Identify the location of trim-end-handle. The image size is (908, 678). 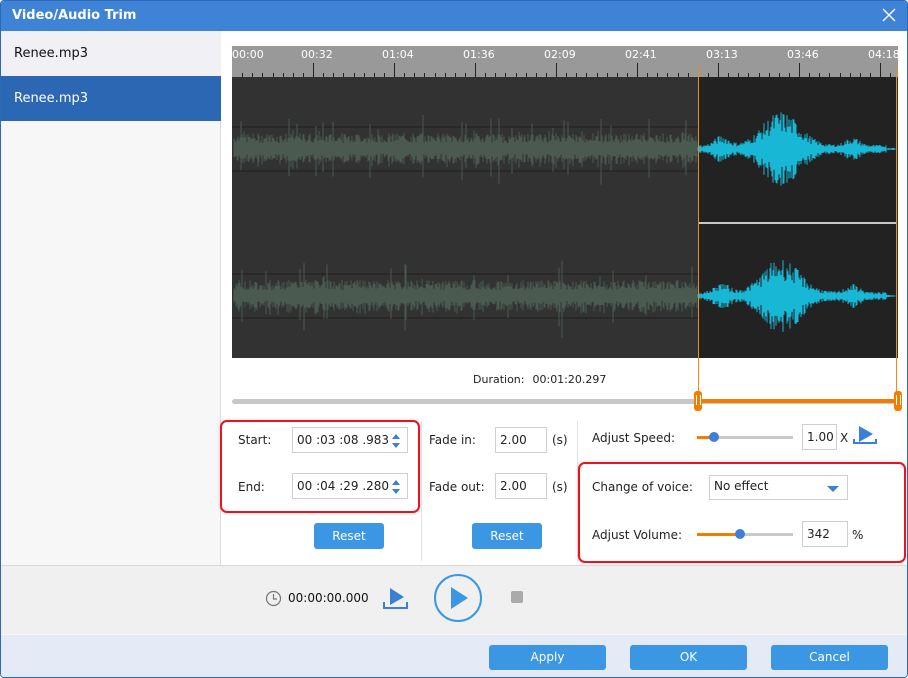
(898, 401).